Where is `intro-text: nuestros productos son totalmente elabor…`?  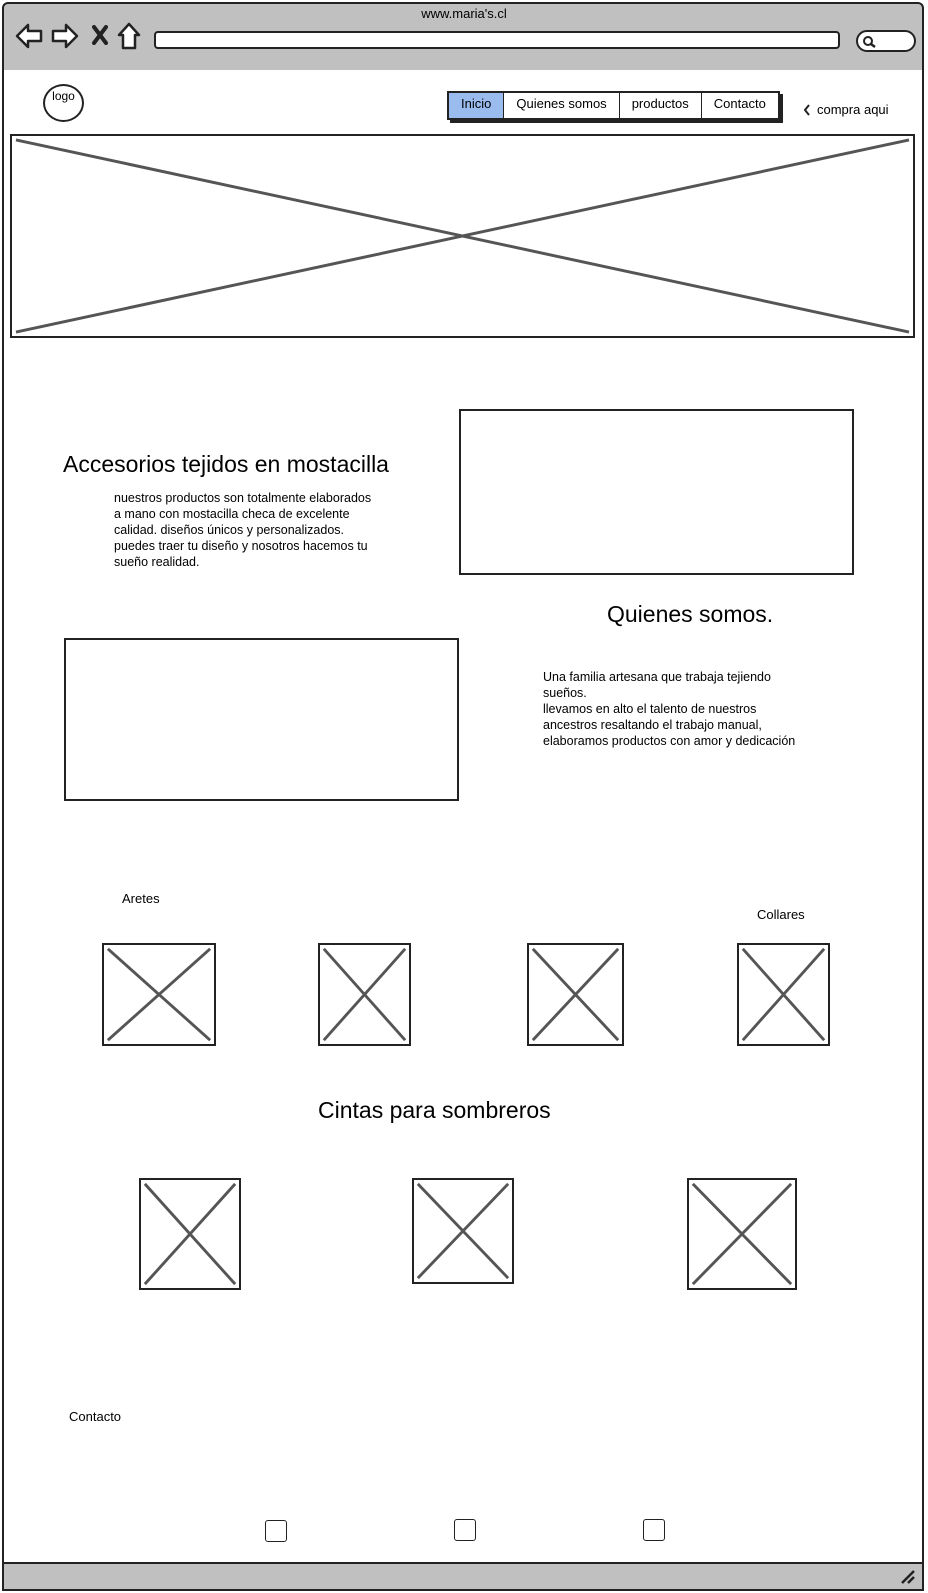
intro-text: nuestros productos son totalmente elabor… is located at coordinates (243, 530).